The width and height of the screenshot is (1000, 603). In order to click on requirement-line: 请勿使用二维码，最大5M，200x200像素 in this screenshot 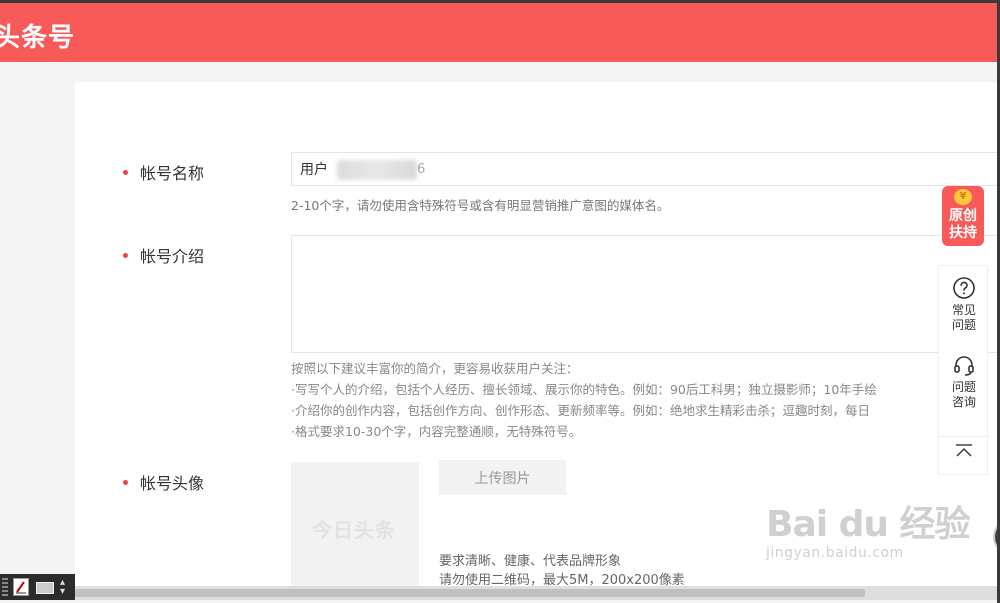, I will do `click(562, 580)`.